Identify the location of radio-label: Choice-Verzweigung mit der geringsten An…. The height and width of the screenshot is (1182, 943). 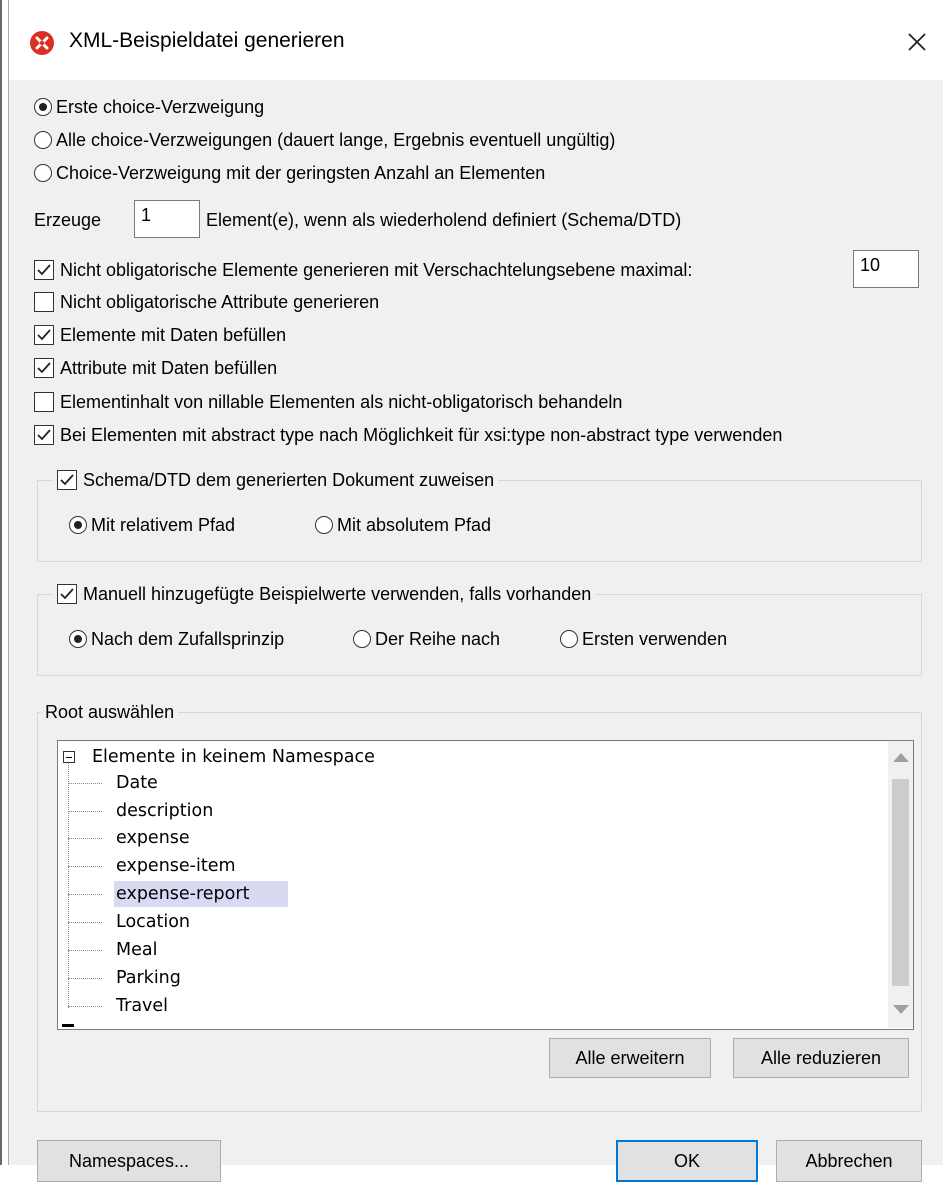
(301, 173).